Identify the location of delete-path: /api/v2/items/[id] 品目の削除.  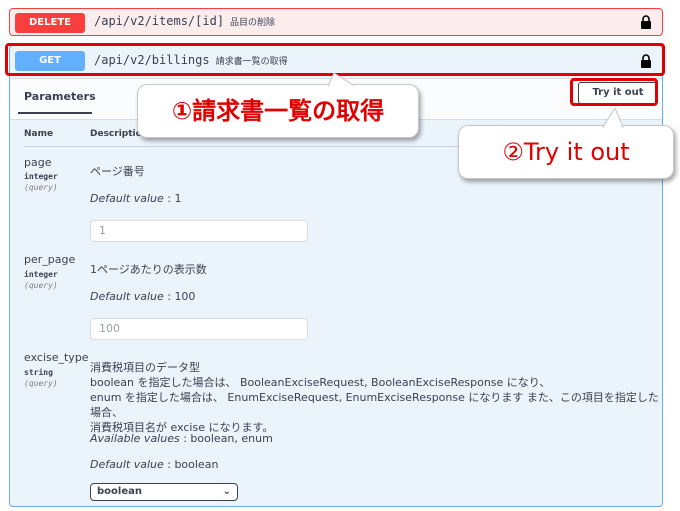
(185, 21).